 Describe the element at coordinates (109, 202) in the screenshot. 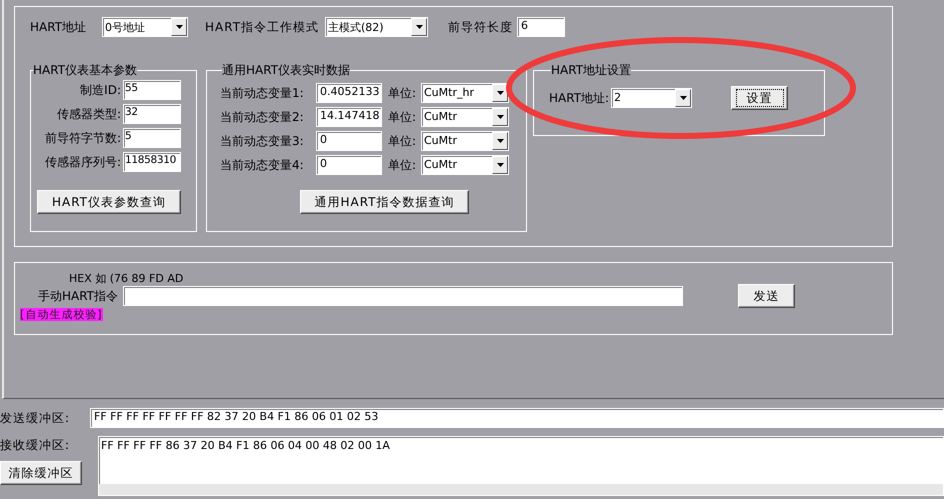

I see `button: HART仪表参数查询` at that location.